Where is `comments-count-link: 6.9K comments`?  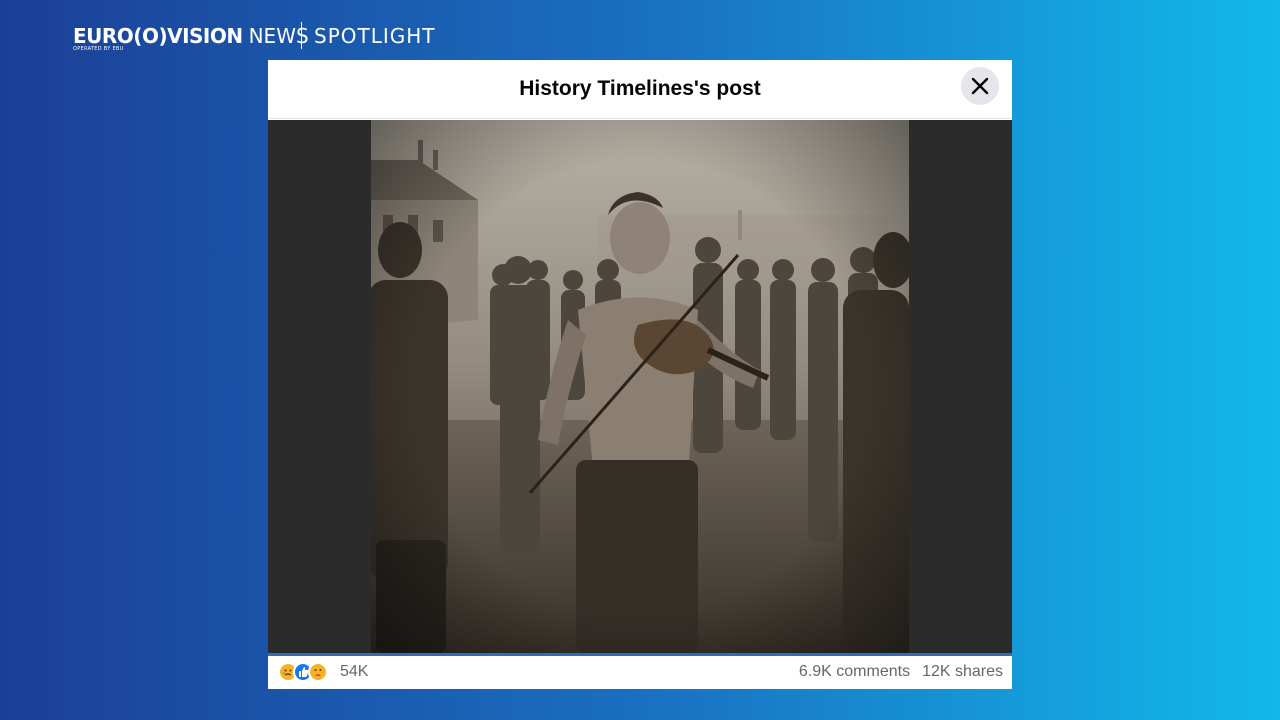 comments-count-link: 6.9K comments is located at coordinates (854, 671).